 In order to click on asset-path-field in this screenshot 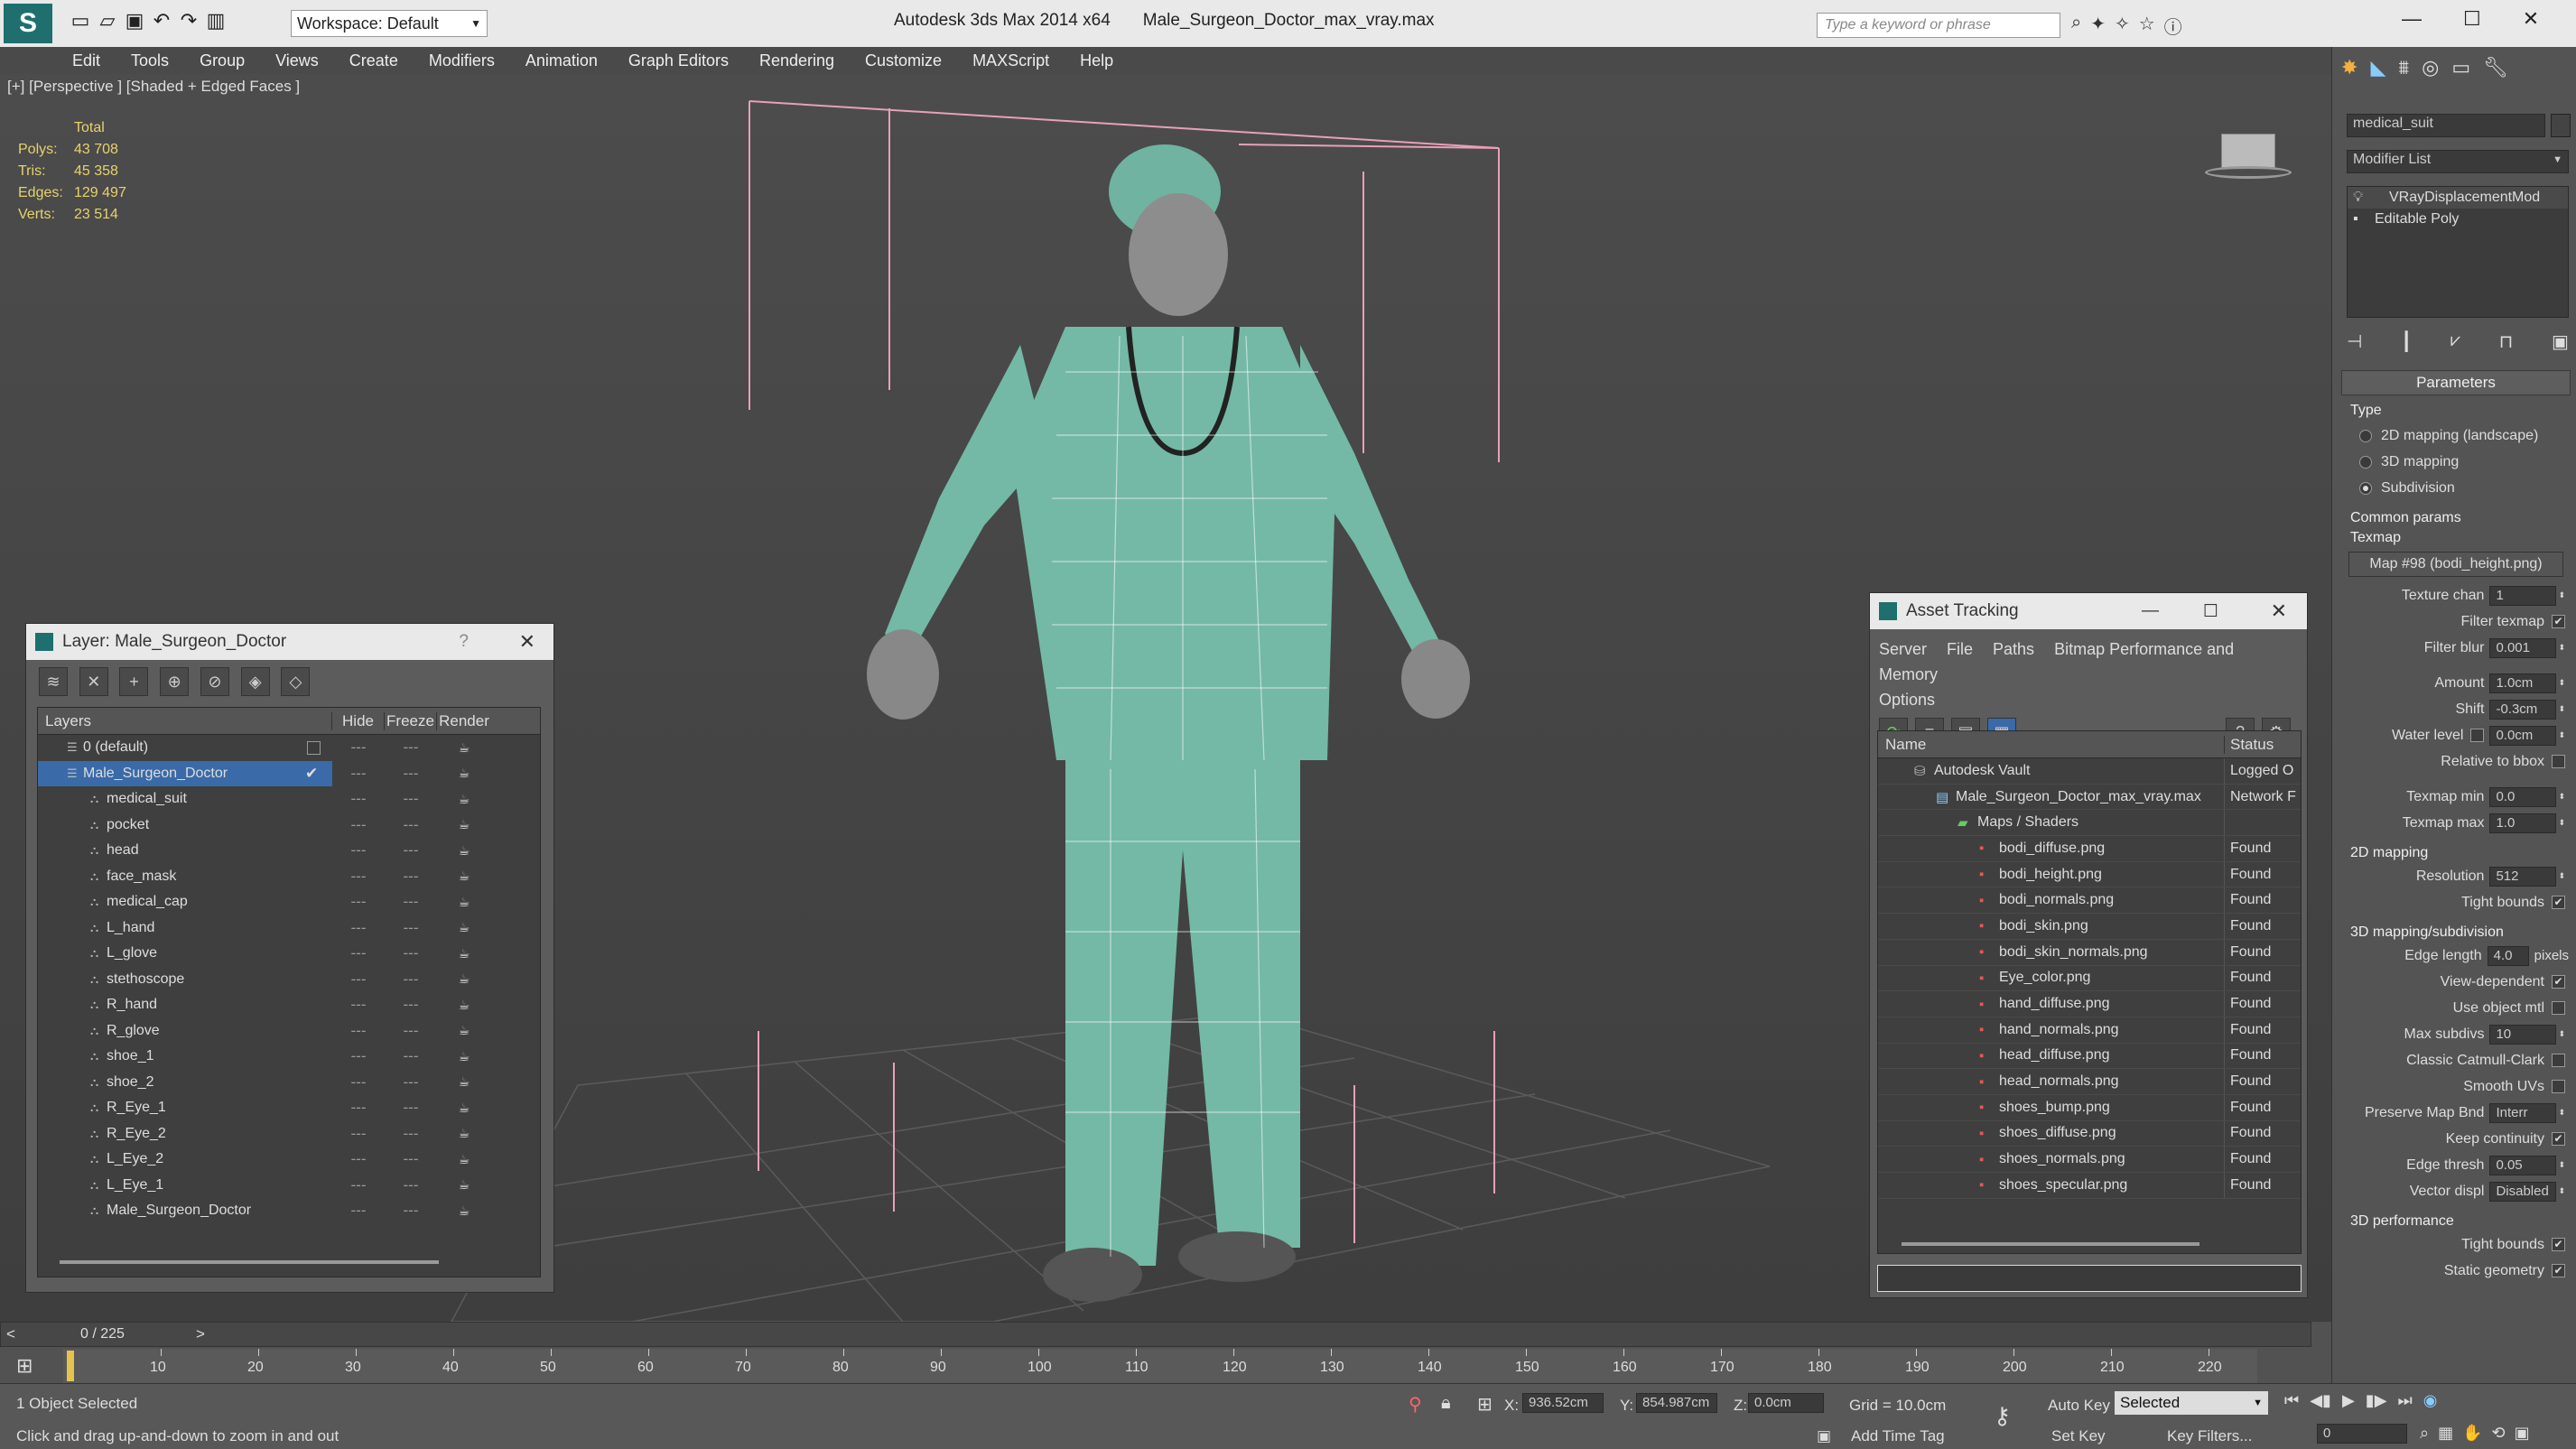, I will do `click(2089, 1278)`.